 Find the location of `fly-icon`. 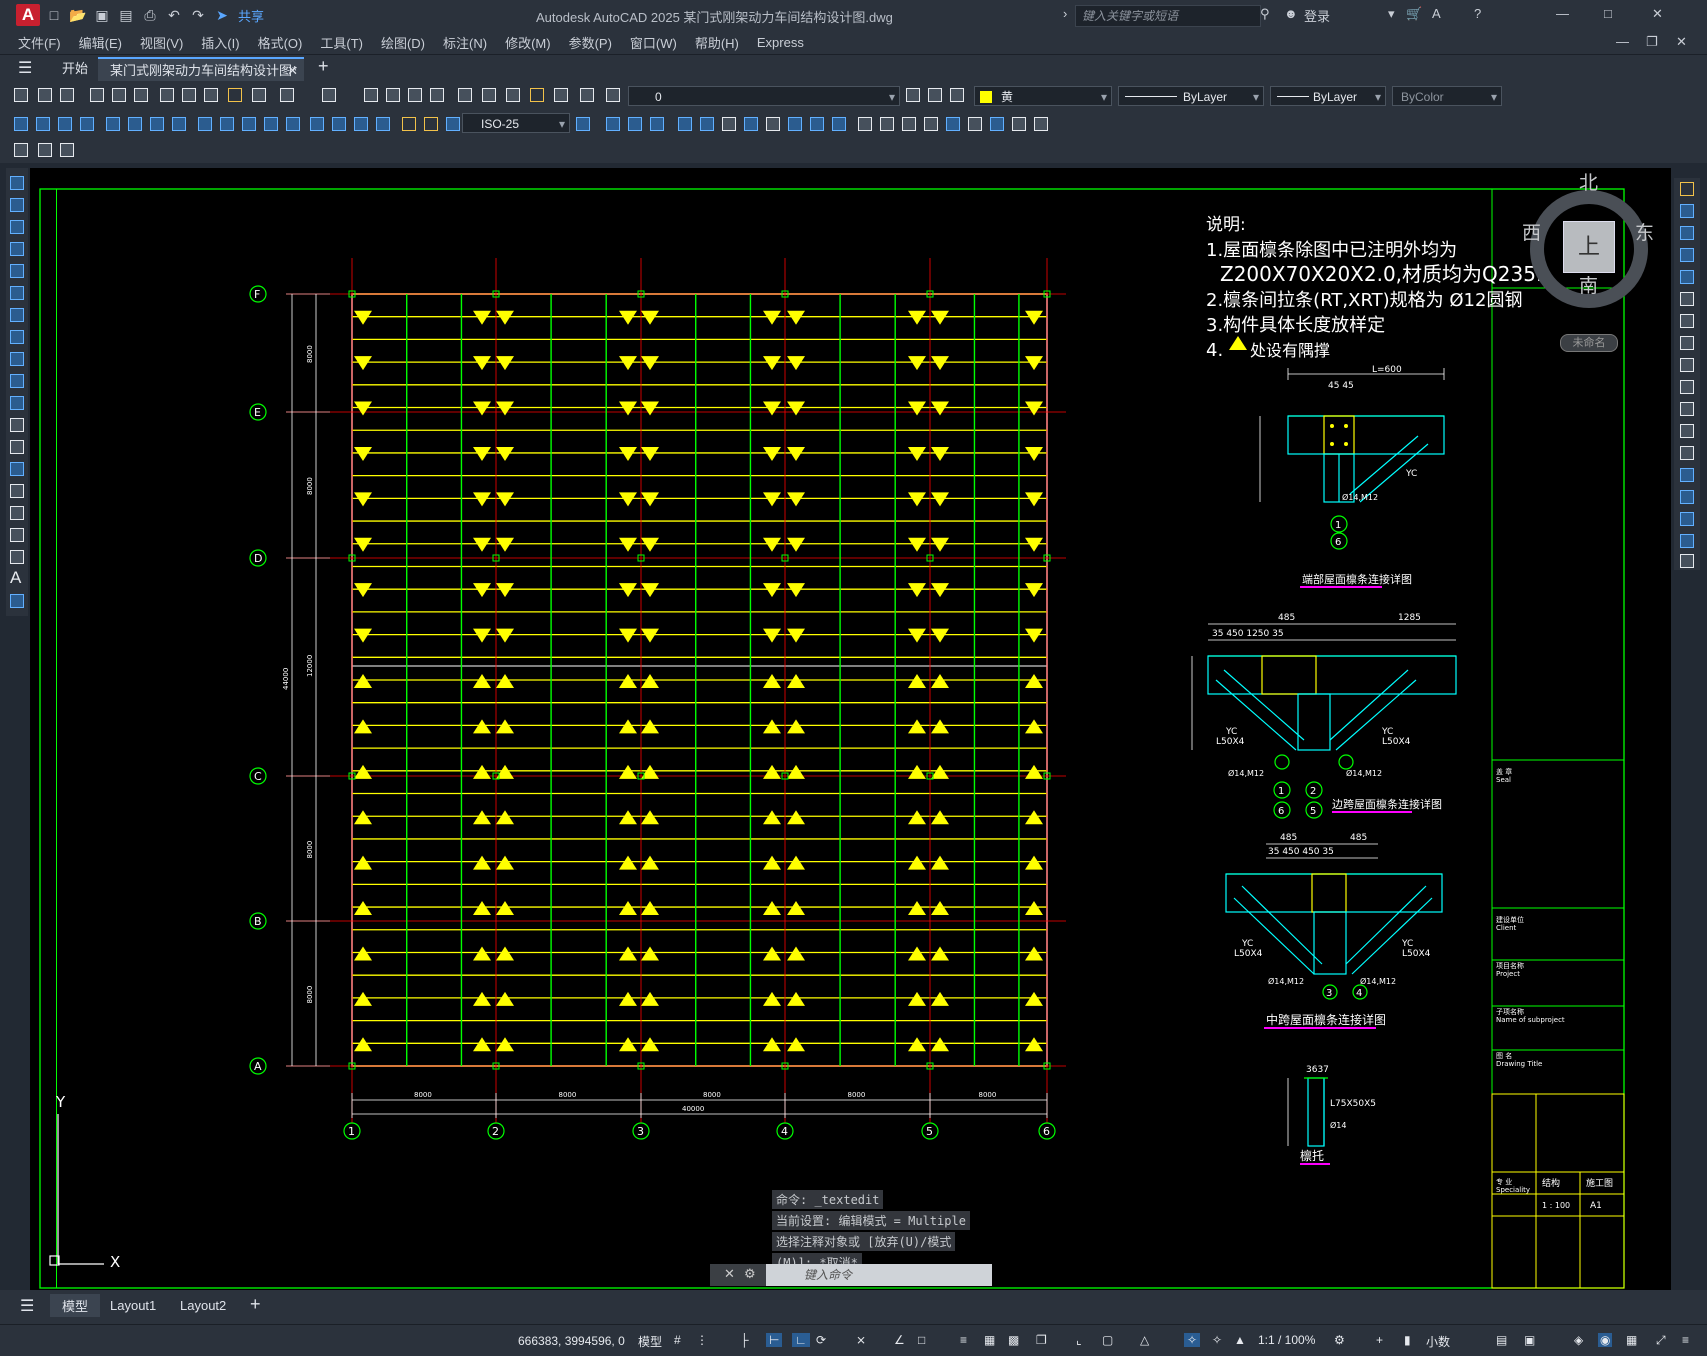

fly-icon is located at coordinates (997, 124).